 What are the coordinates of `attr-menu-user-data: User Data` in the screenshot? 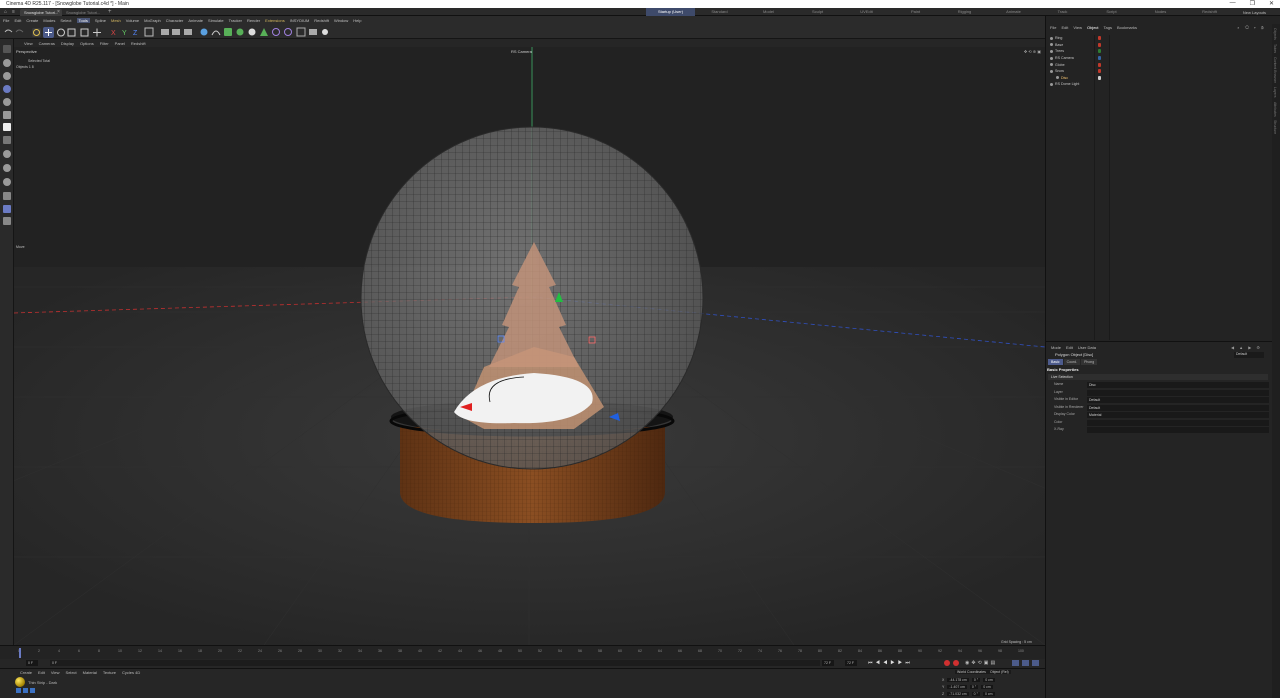 It's located at (1087, 347).